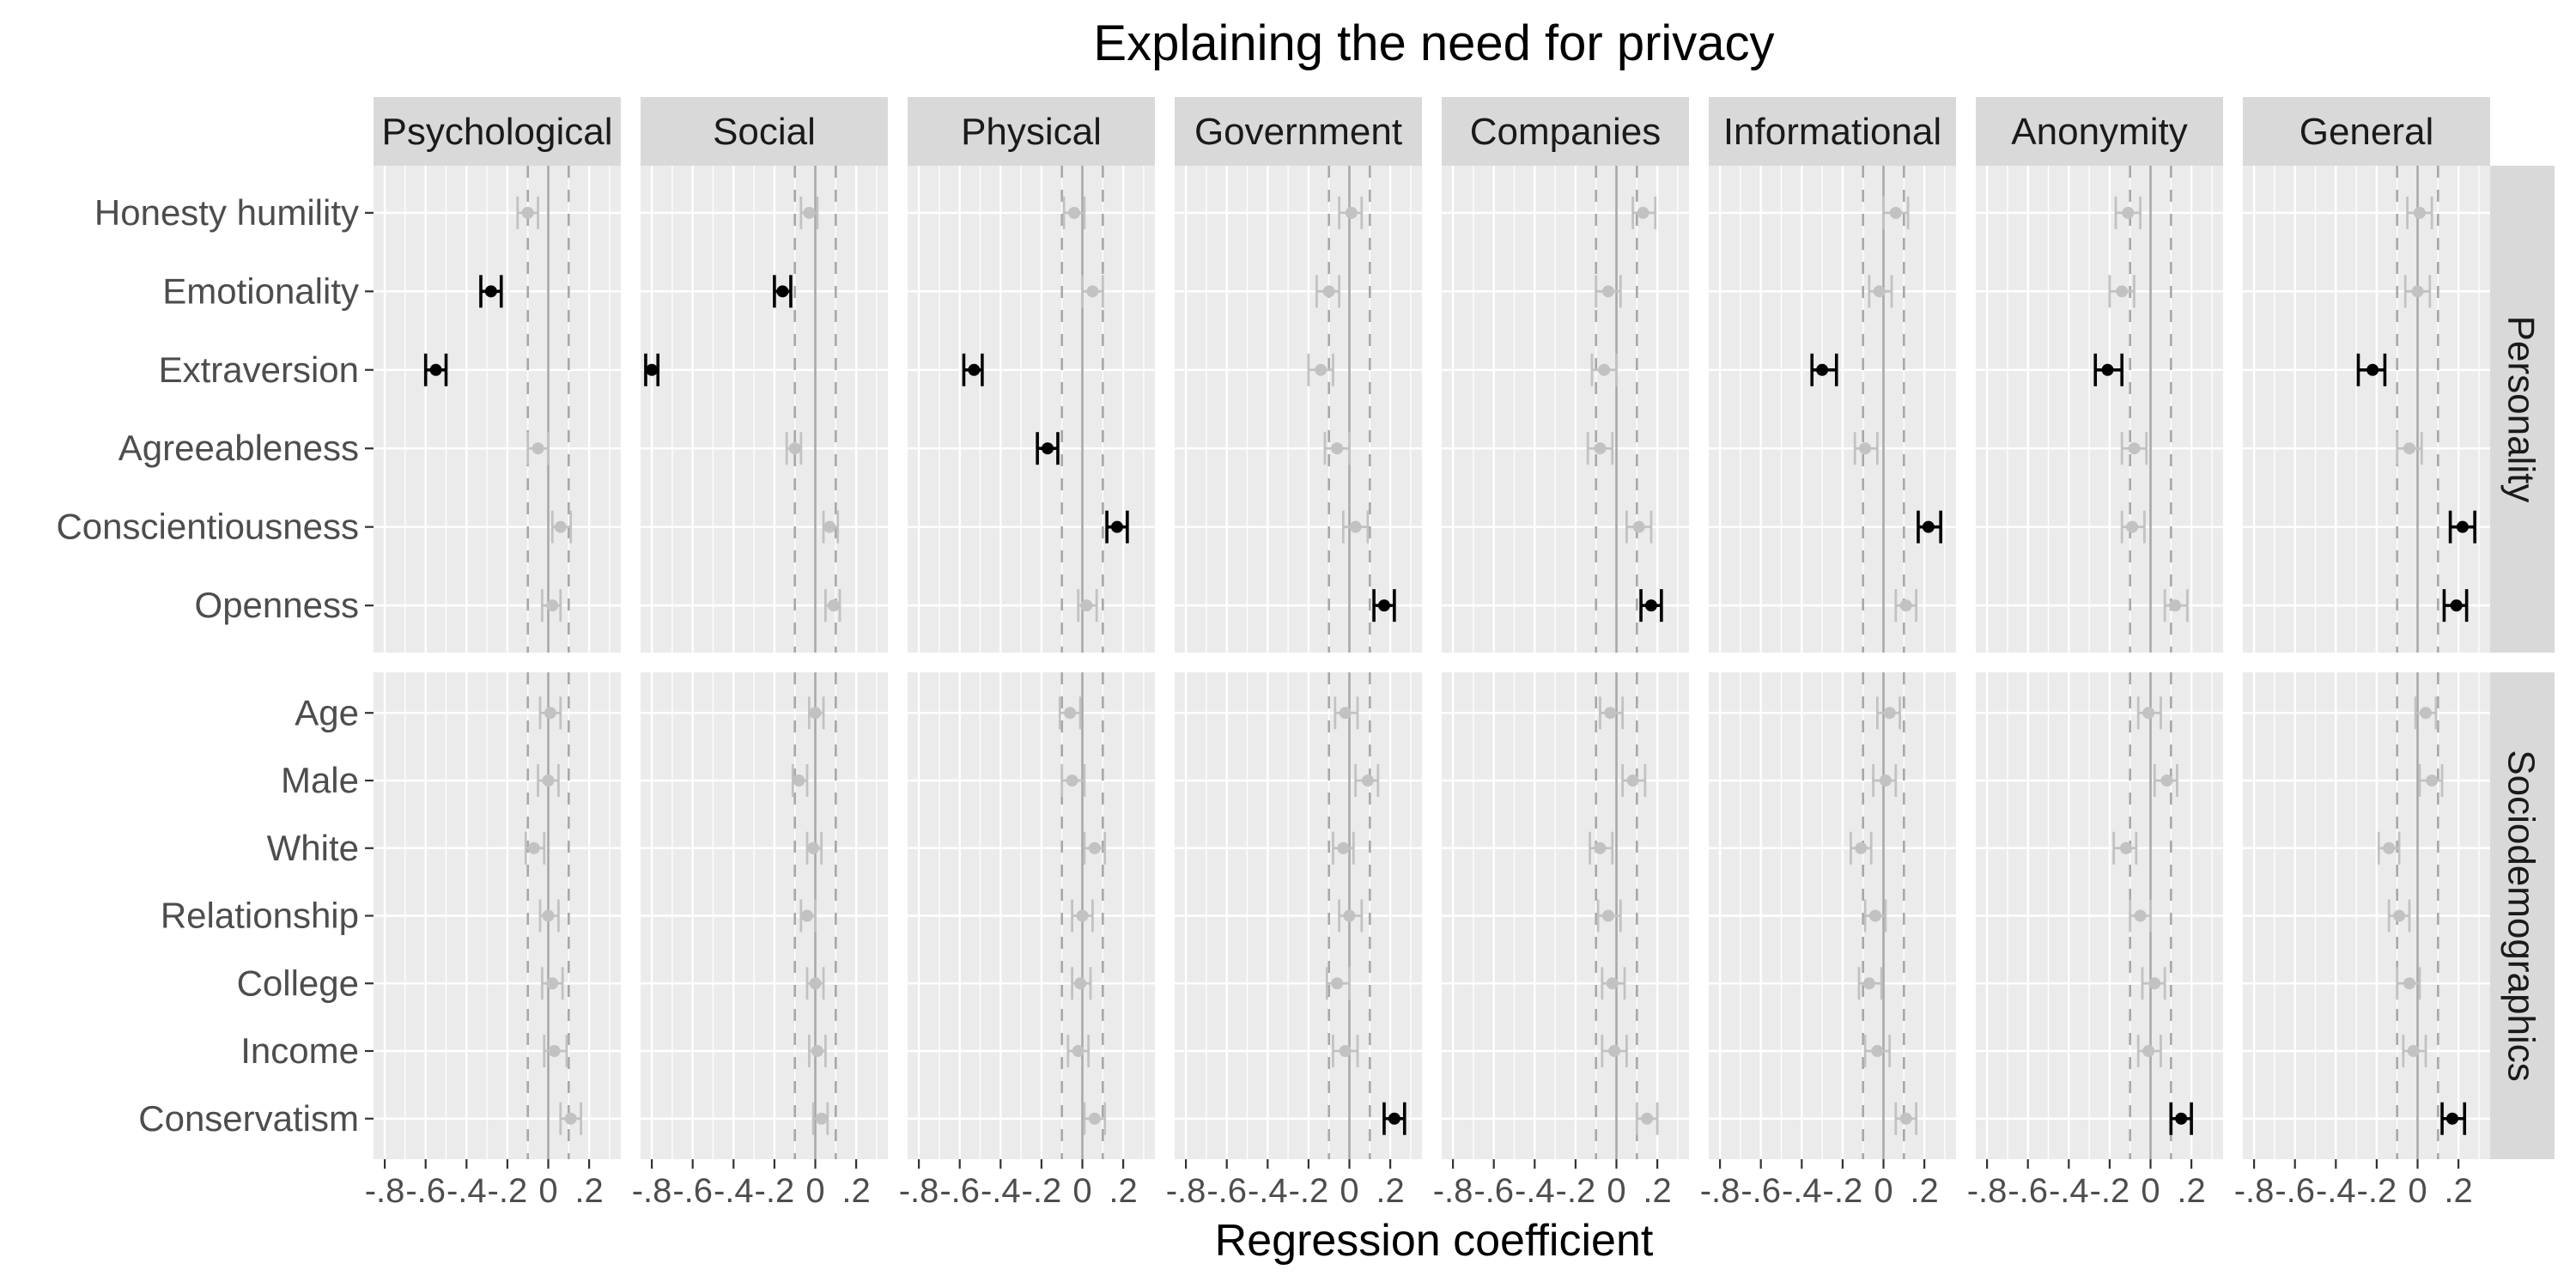 The height and width of the screenshot is (1288, 2576). What do you see at coordinates (2099, 132) in the screenshot?
I see `strip-label-anonymity: Anonymity` at bounding box center [2099, 132].